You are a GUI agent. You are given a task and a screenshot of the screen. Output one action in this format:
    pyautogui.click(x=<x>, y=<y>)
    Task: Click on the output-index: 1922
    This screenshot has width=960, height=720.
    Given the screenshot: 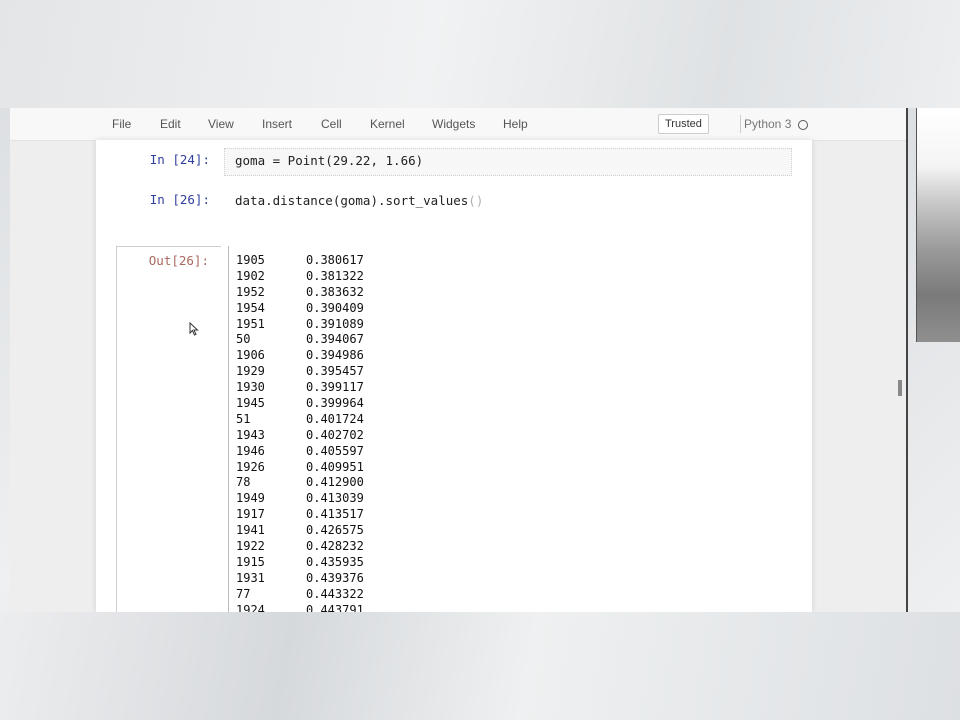 What is the action you would take?
    pyautogui.click(x=250, y=546)
    